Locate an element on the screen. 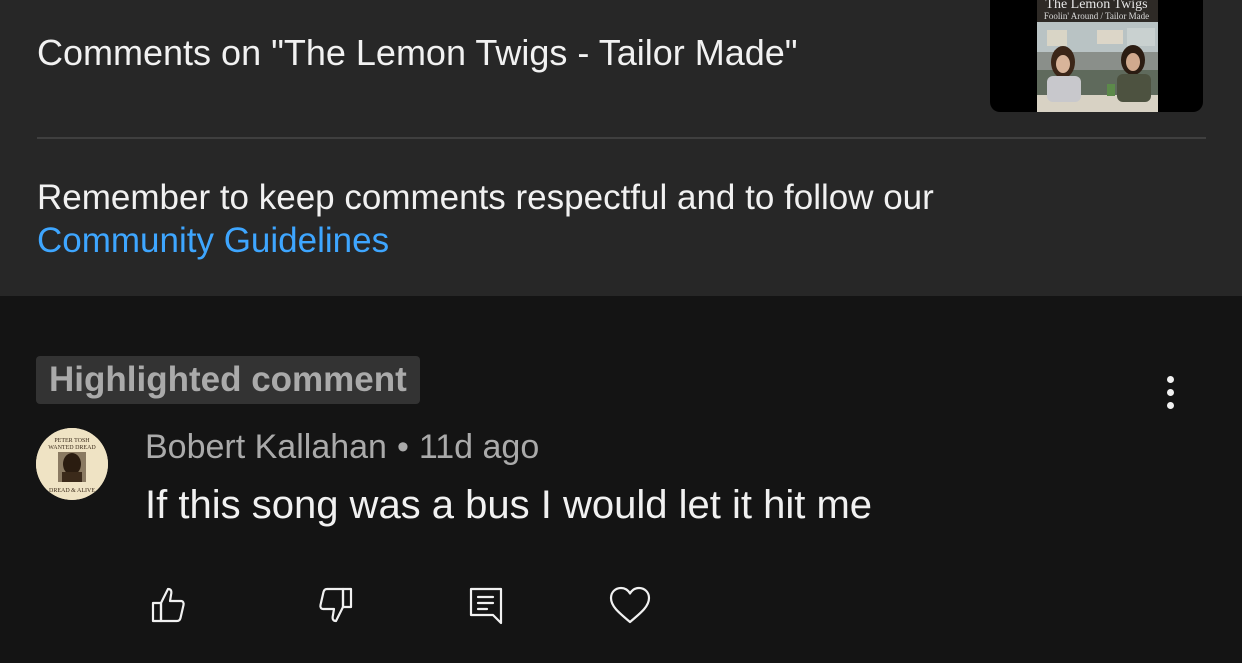 The width and height of the screenshot is (1242, 663). avatar-image: PETER TOSH WANTED DREAD DREAD & ALIVE is located at coordinates (72, 464).